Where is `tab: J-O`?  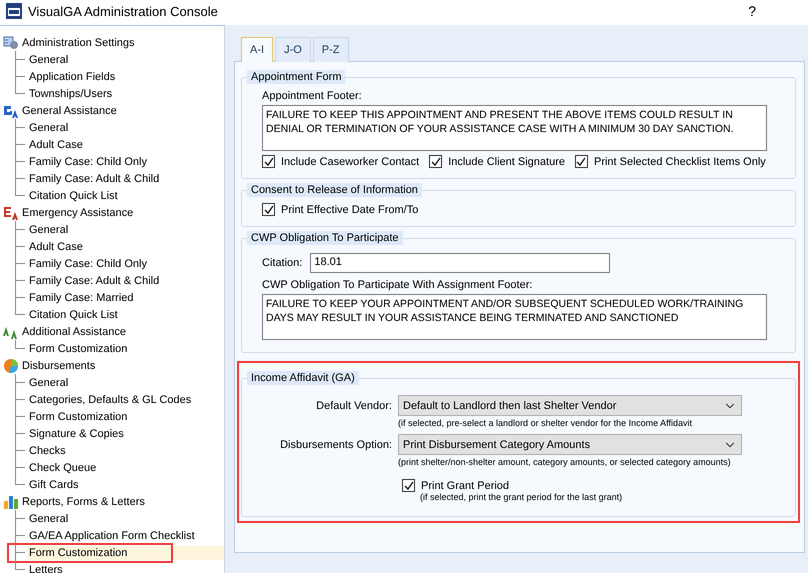 tab: J-O is located at coordinates (293, 49).